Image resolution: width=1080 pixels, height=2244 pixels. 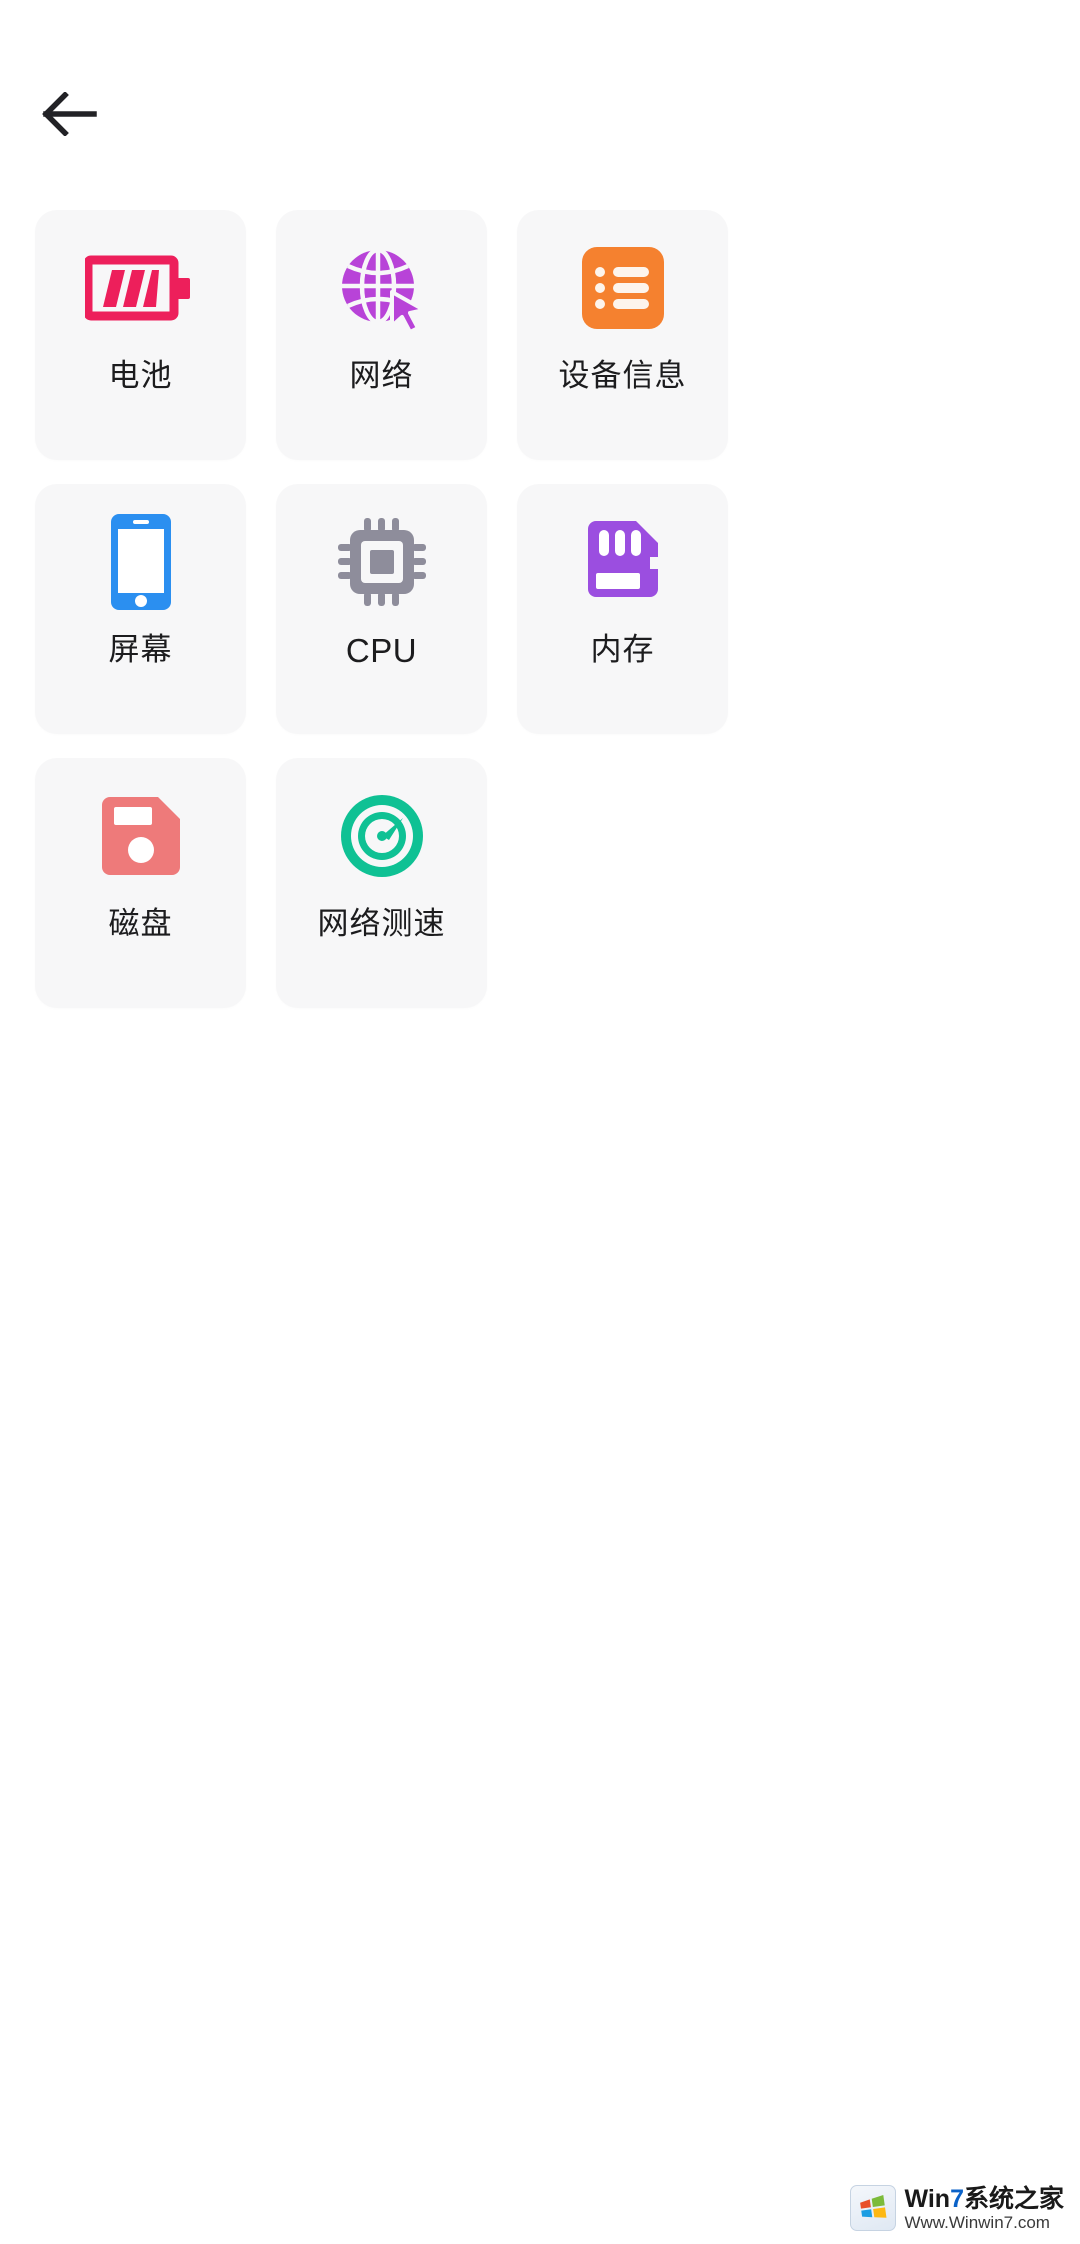 I want to click on grid-item-label: 网络, so click(x=381, y=375).